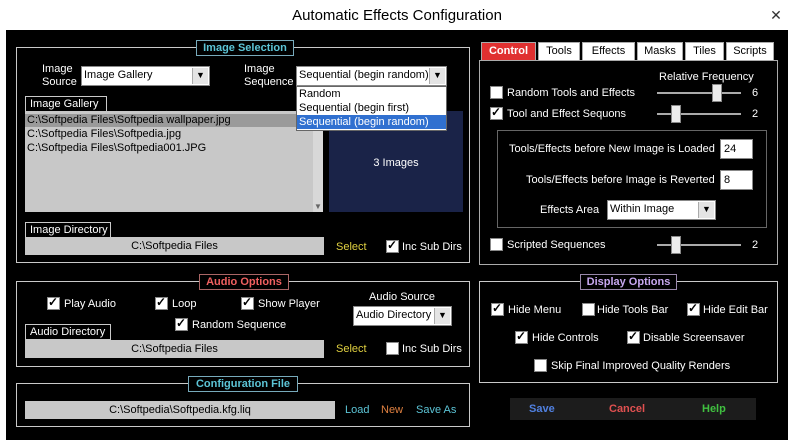 The image size is (794, 444). Describe the element at coordinates (66, 104) in the screenshot. I see `image-gallery-label: Image Gallery` at that location.